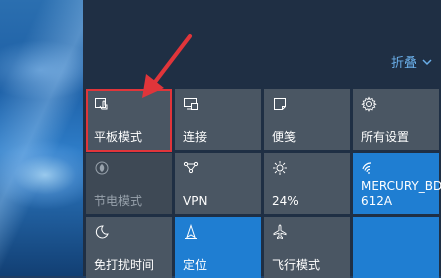 Image resolution: width=441 pixels, height=278 pixels. Describe the element at coordinates (367, 168) in the screenshot. I see `wifi-icon` at that location.